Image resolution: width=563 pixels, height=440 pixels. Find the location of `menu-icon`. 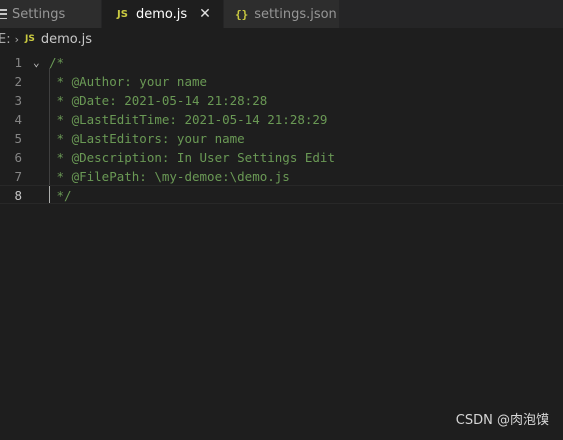

menu-icon is located at coordinates (3, 14).